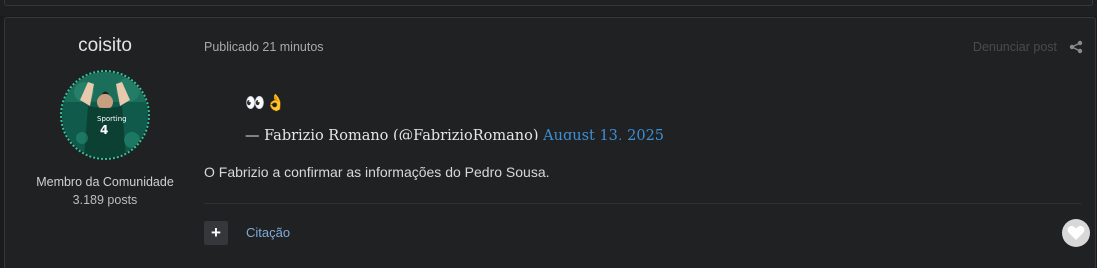 This screenshot has height=268, width=1097. I want to click on tweet-emoji: 👀👌, so click(266, 103).